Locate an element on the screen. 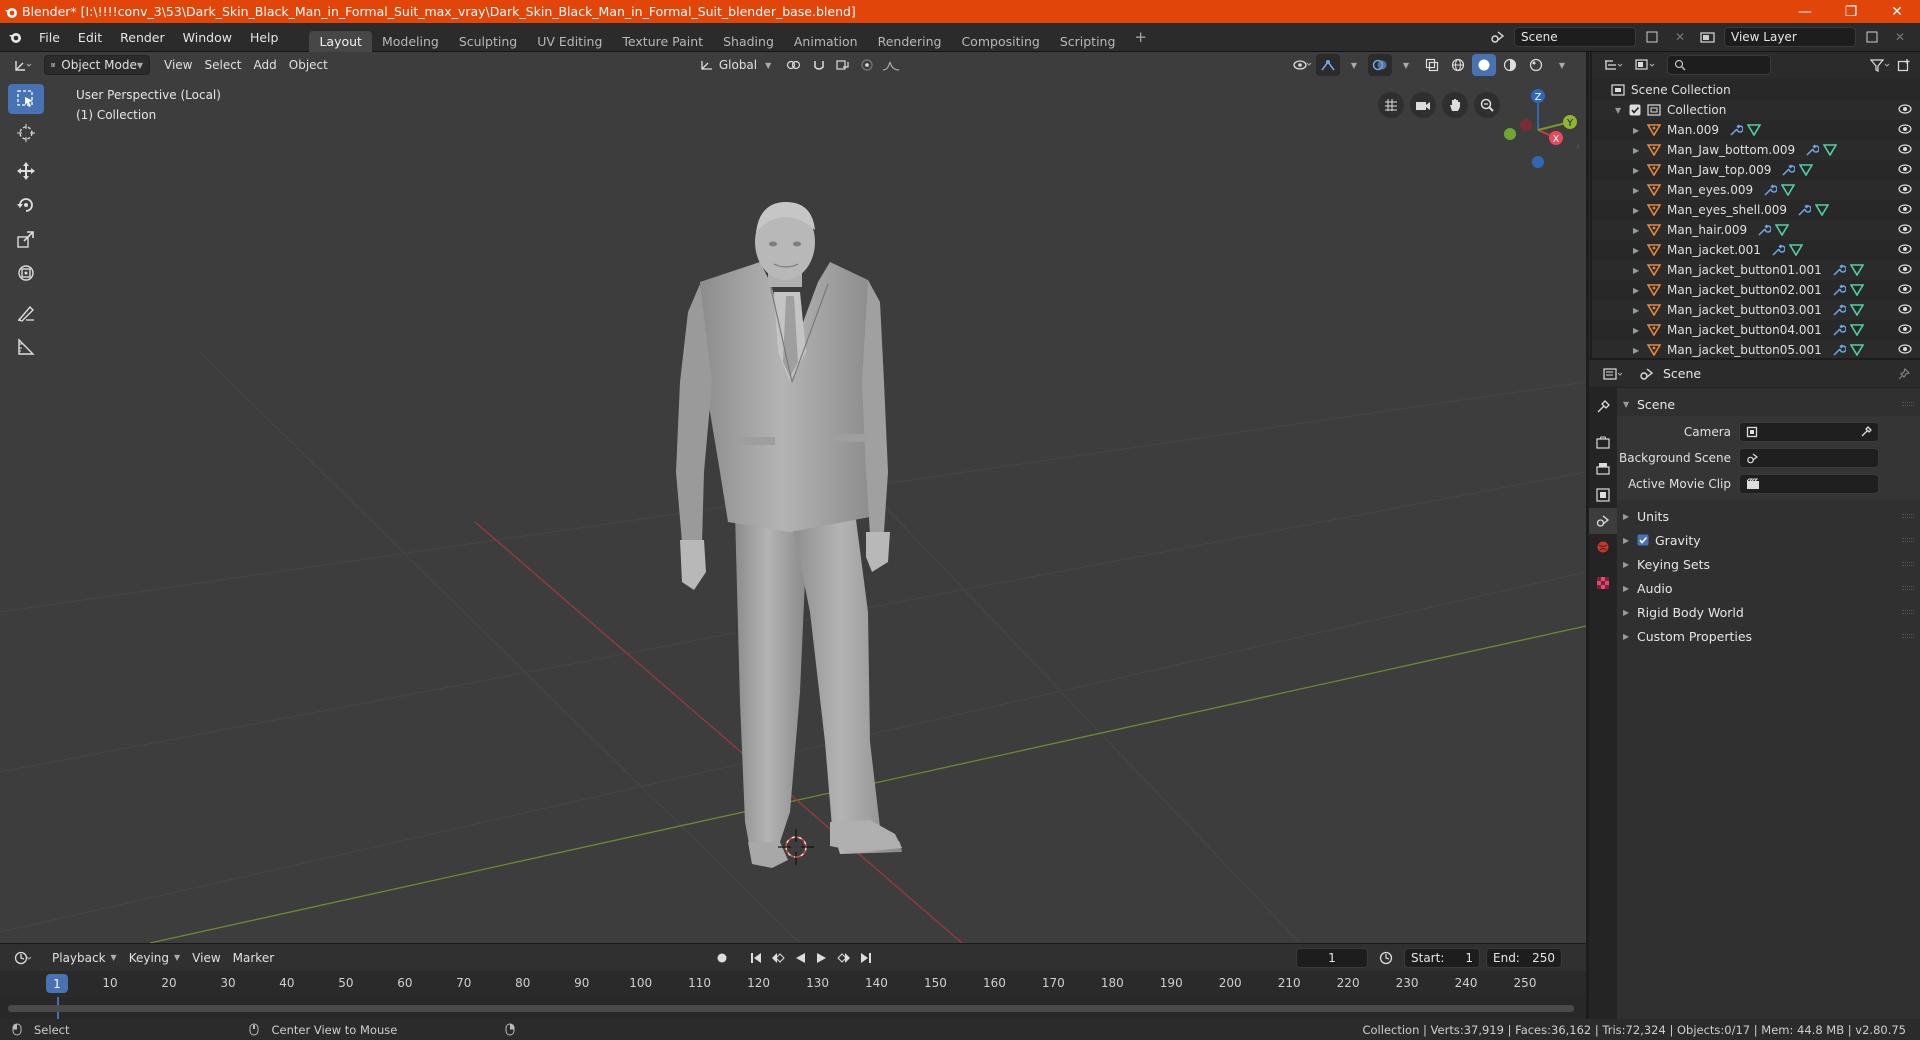 The height and width of the screenshot is (1040, 1920). filter-icon is located at coordinates (1880, 65).